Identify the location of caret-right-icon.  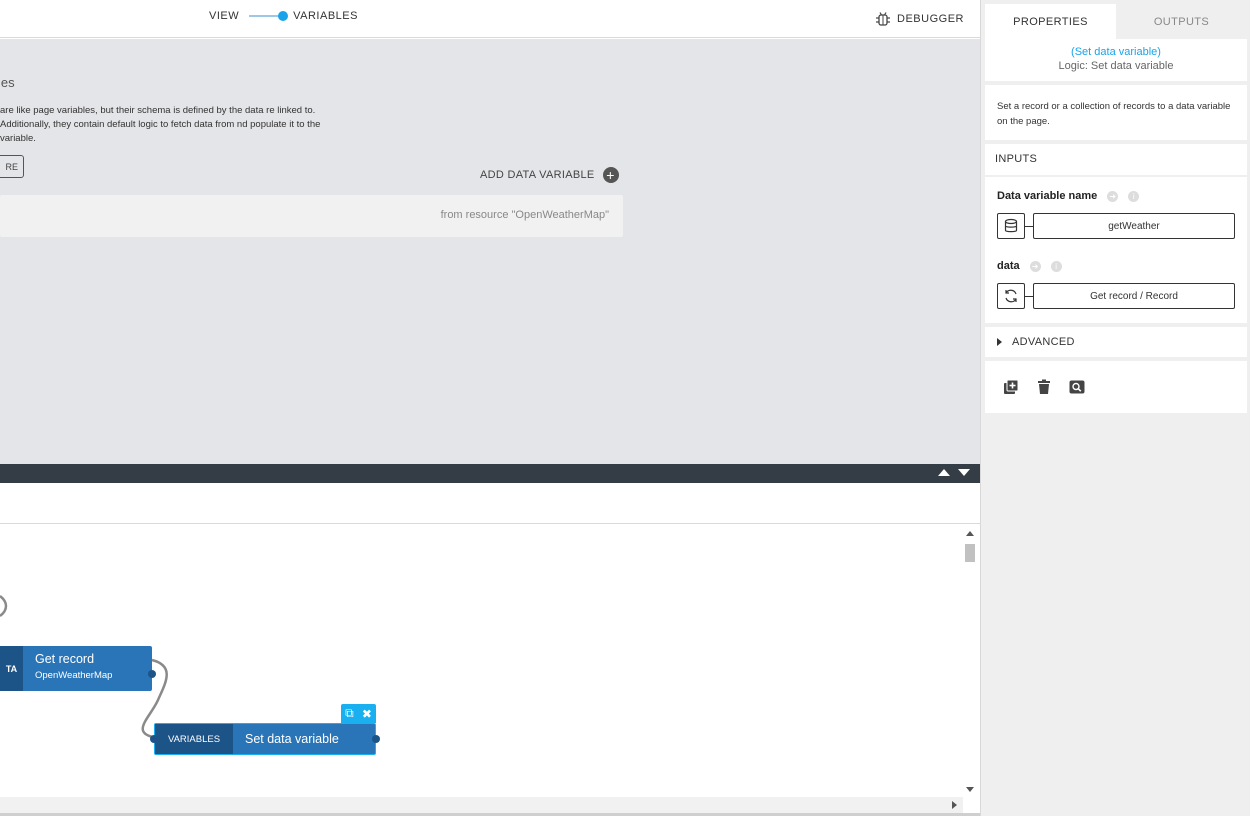
(999, 342).